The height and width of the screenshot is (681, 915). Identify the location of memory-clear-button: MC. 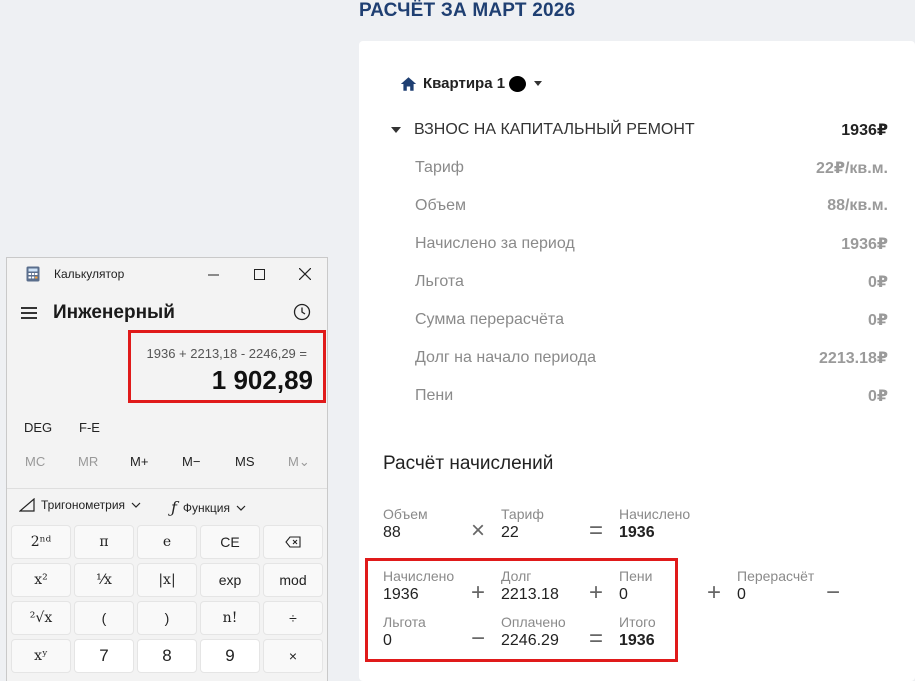
(35, 461).